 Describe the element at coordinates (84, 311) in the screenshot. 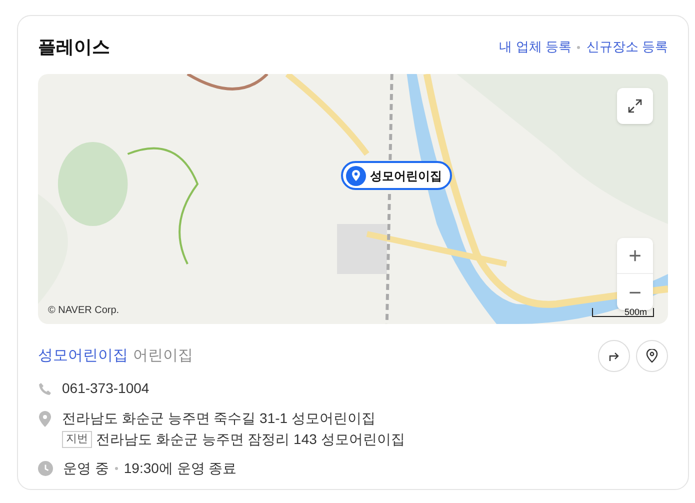

I see `copyright: © NAVER Corp.` at that location.